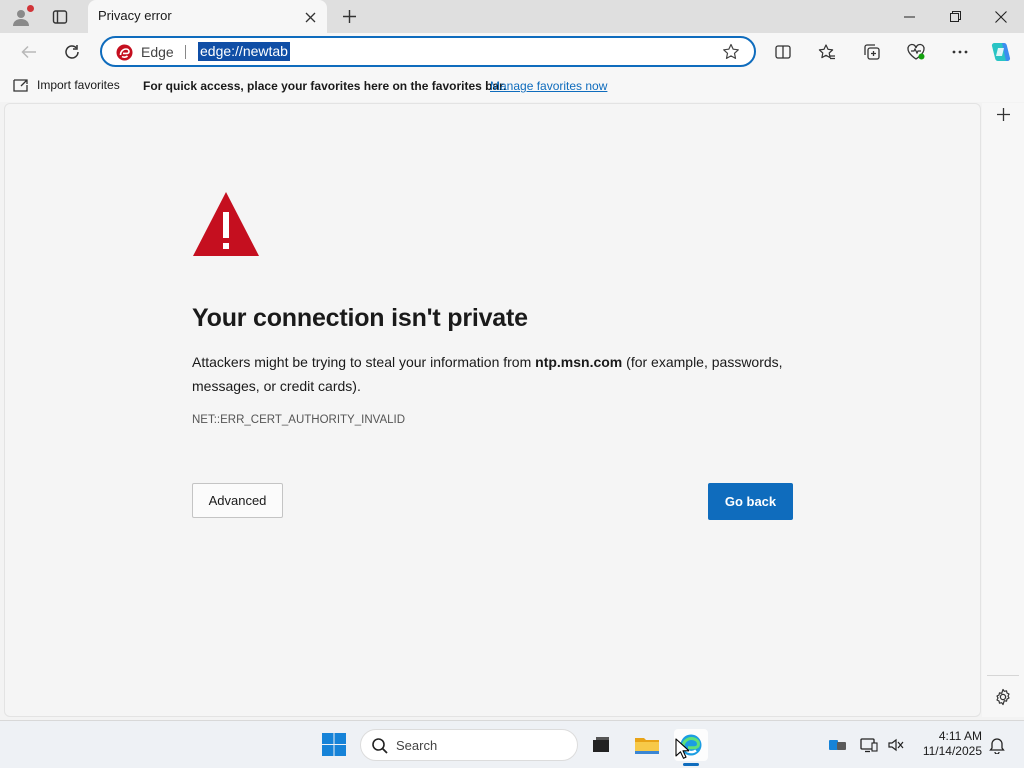 The image size is (1024, 768). What do you see at coordinates (512, 16) in the screenshot?
I see `title-bar: Privacy error` at bounding box center [512, 16].